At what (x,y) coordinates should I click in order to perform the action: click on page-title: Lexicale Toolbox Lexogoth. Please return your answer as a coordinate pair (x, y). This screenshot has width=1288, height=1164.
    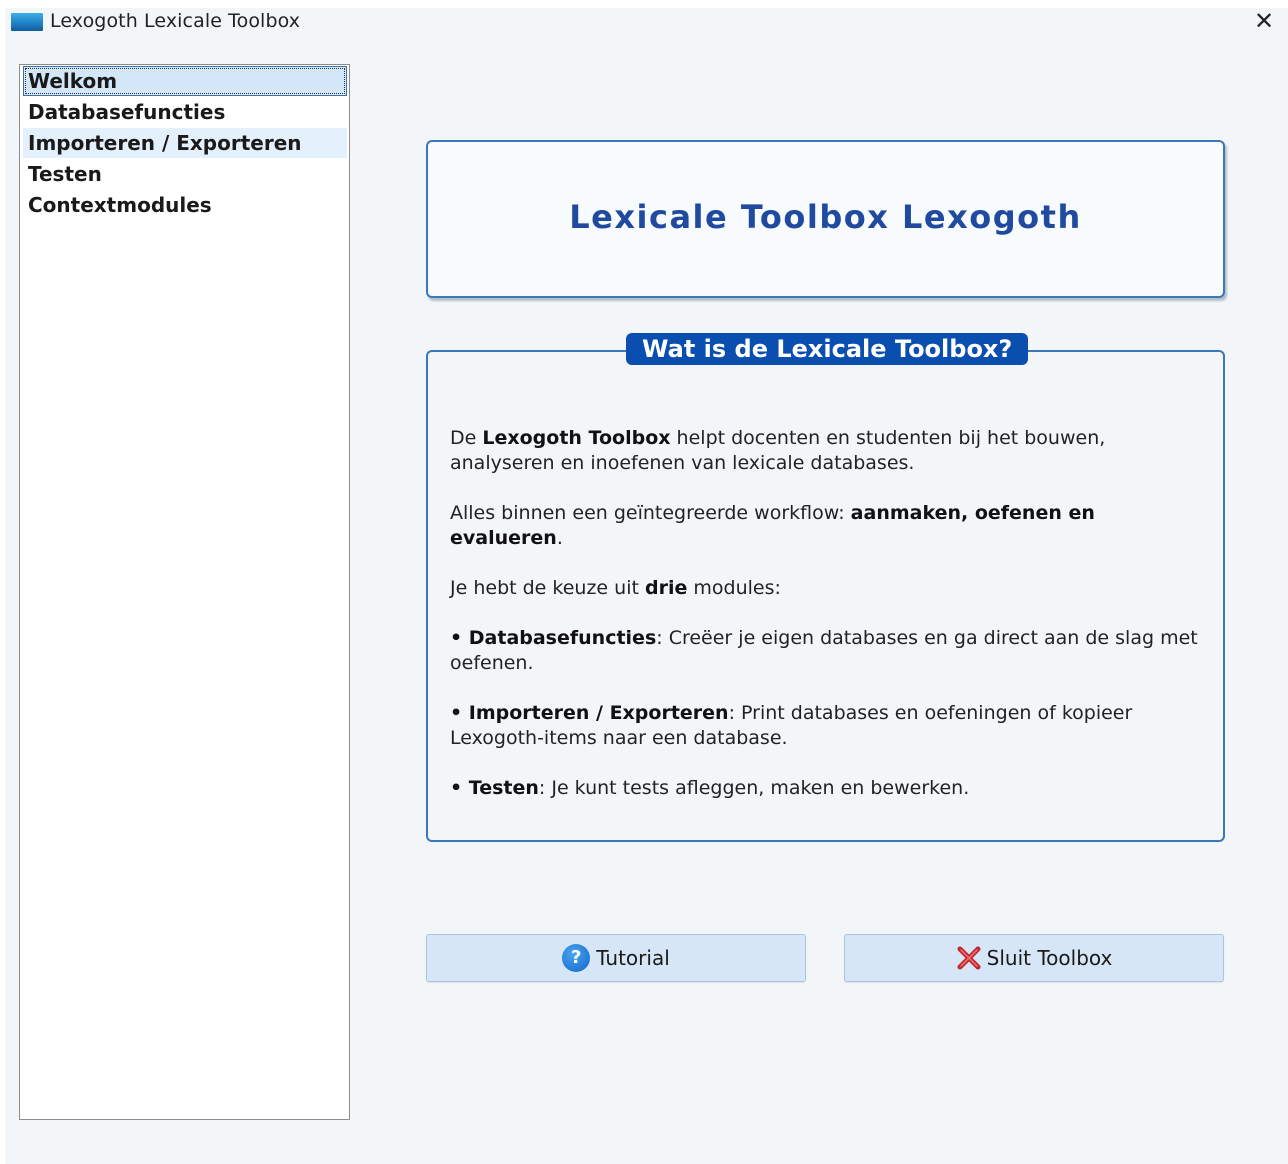
    Looking at the image, I should click on (825, 217).